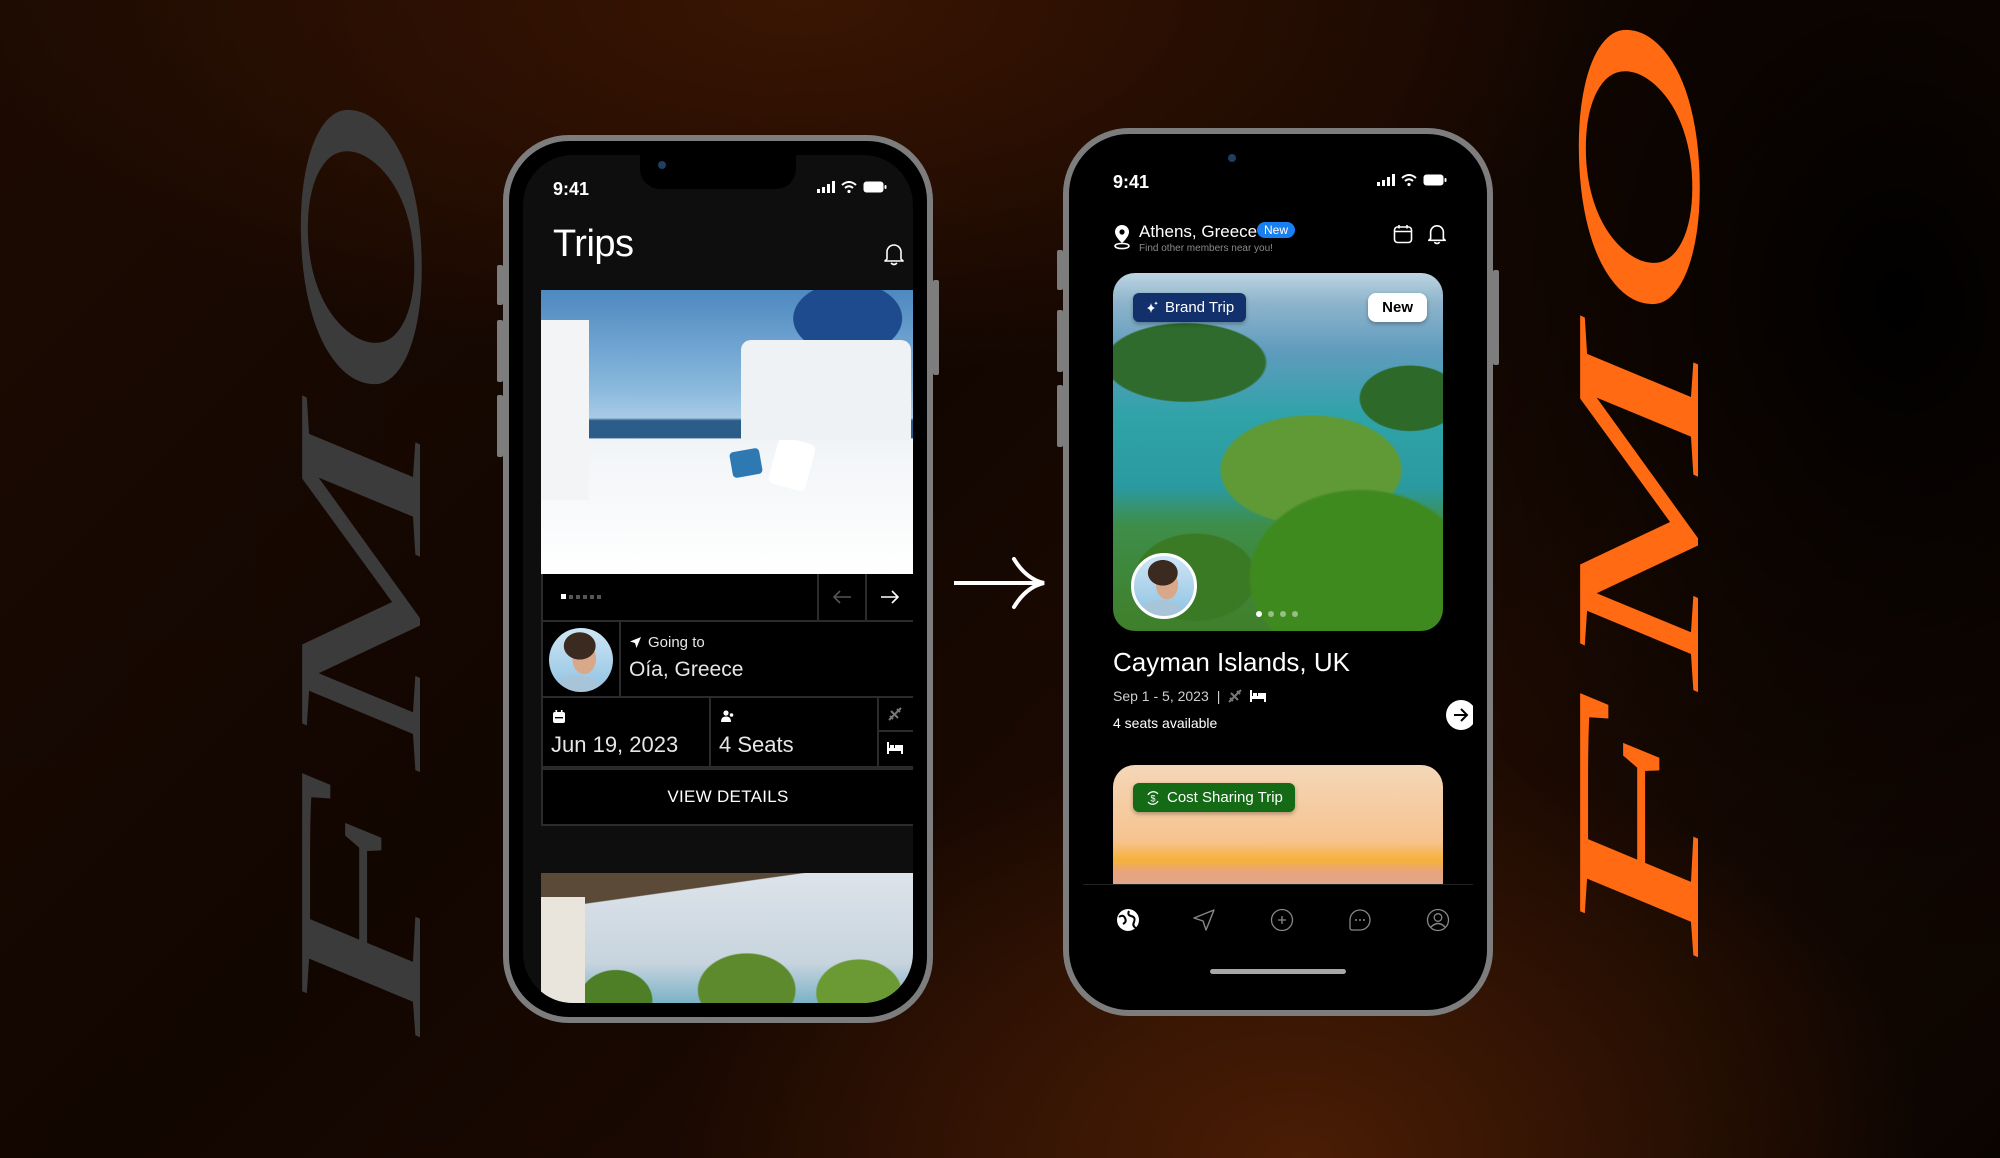  What do you see at coordinates (1164, 586) in the screenshot?
I see `host-avatar` at bounding box center [1164, 586].